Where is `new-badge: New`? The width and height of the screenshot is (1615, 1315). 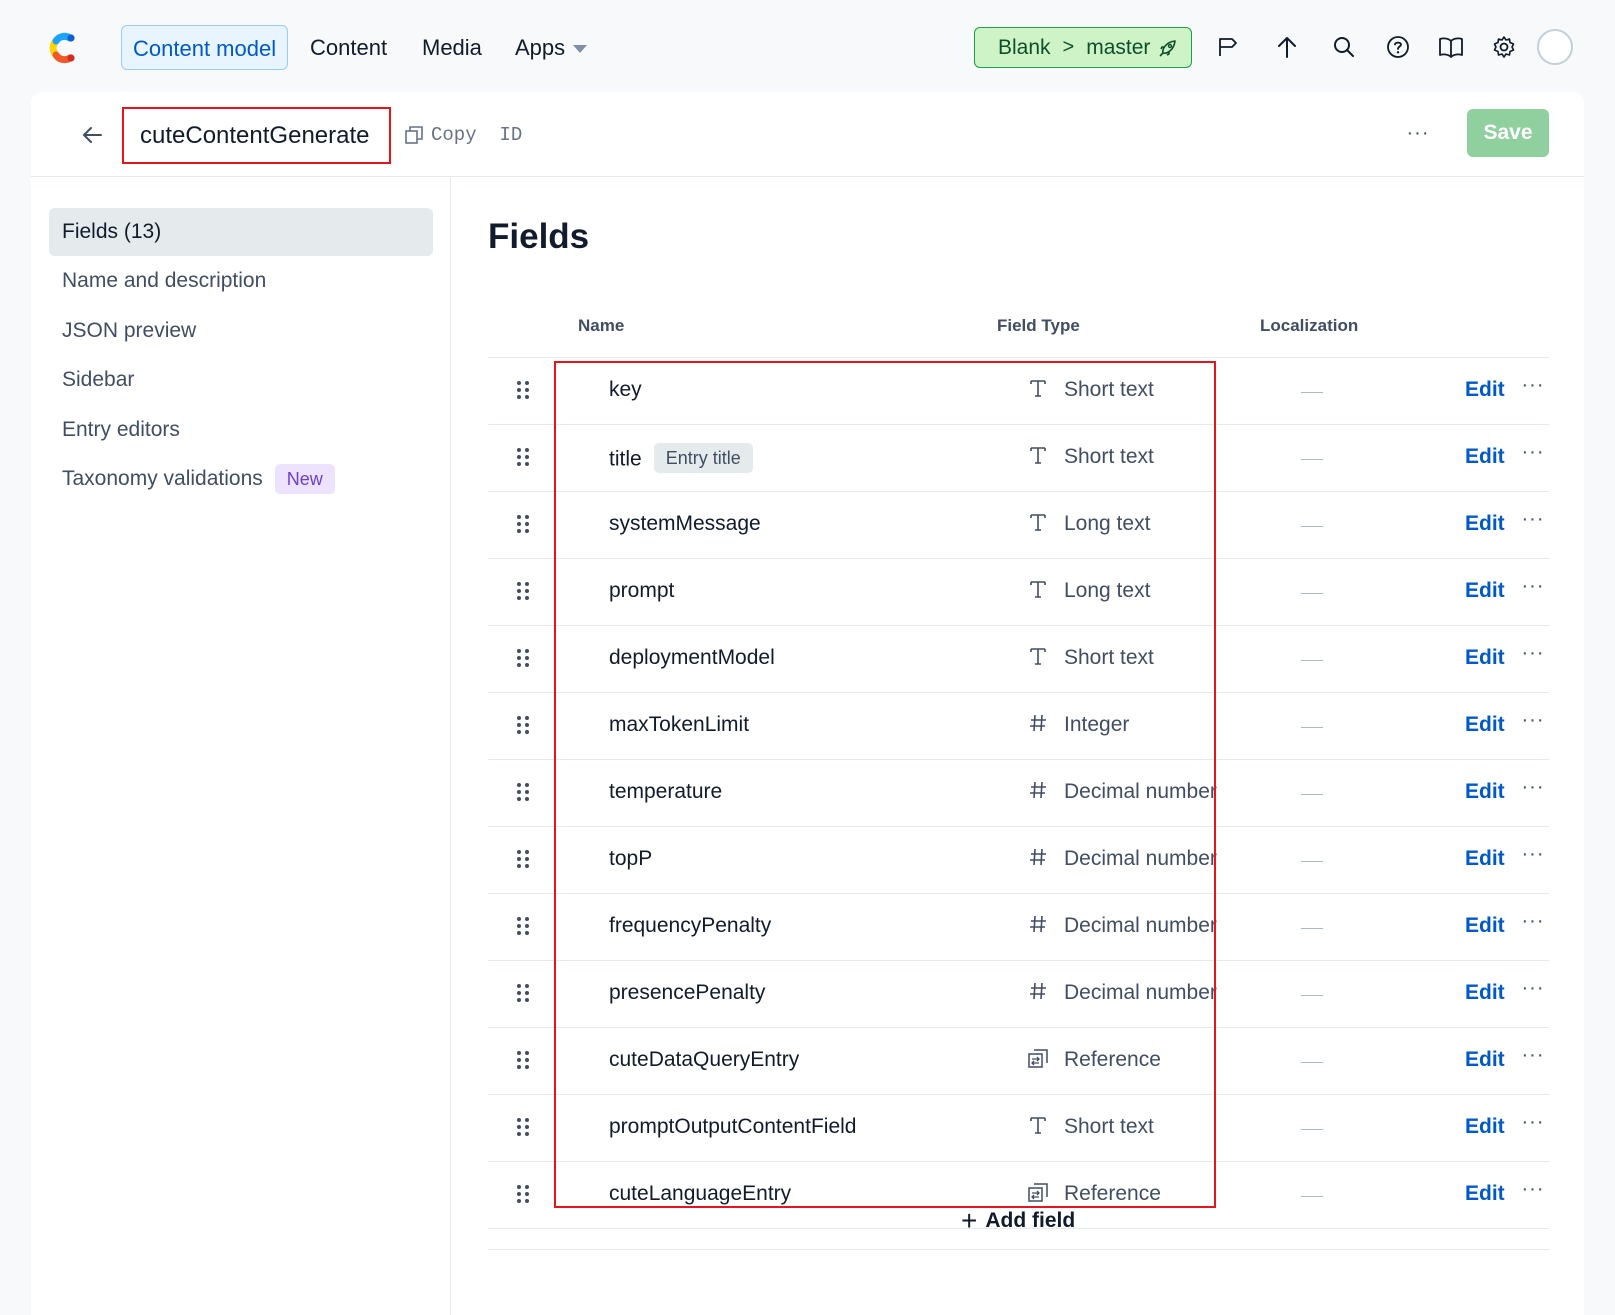
new-badge: New is located at coordinates (304, 479).